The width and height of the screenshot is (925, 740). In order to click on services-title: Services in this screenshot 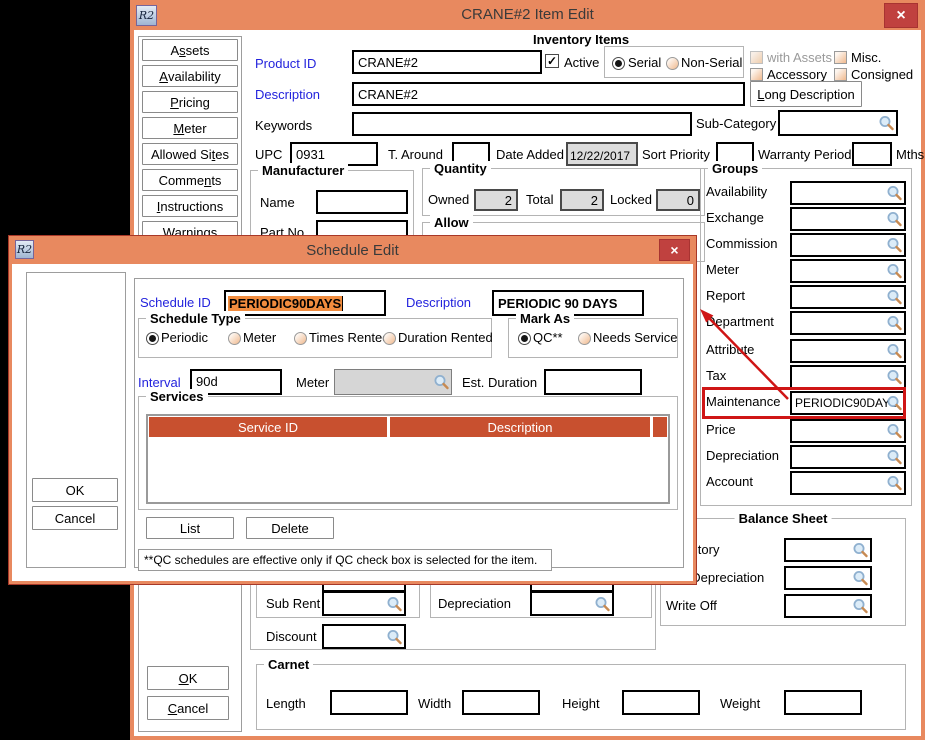, I will do `click(177, 396)`.